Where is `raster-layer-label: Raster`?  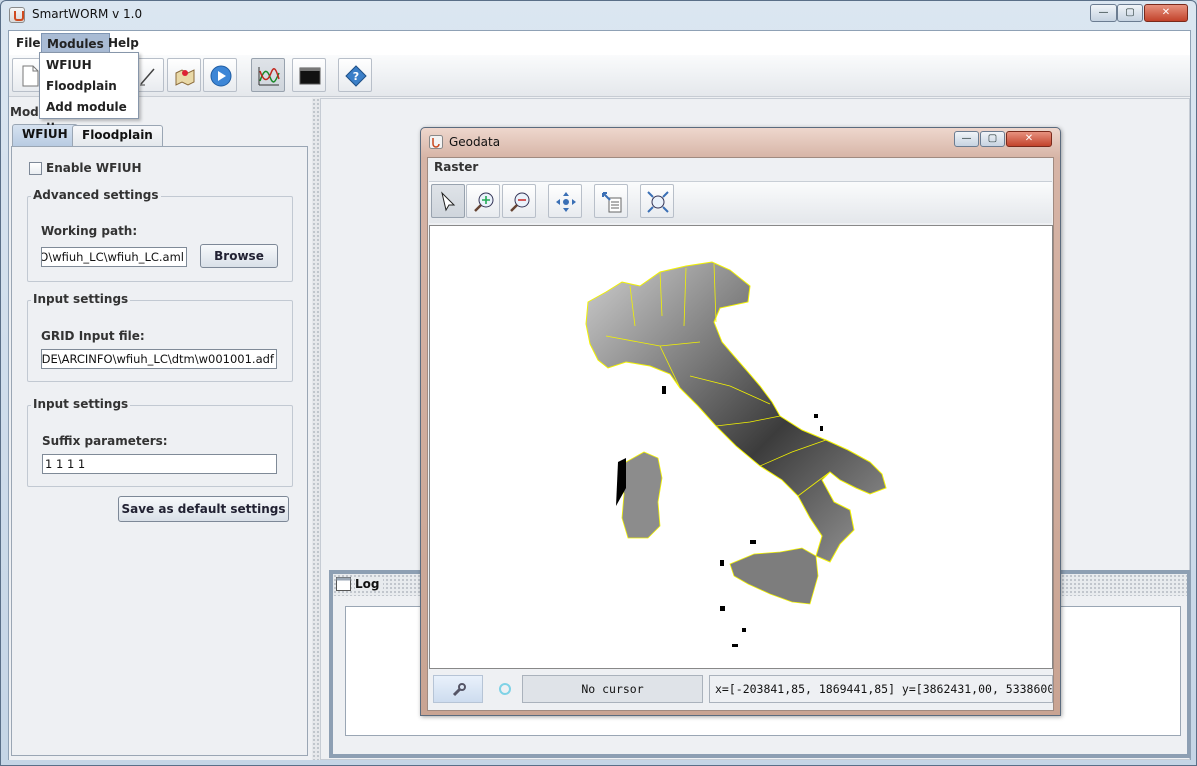 raster-layer-label: Raster is located at coordinates (456, 167).